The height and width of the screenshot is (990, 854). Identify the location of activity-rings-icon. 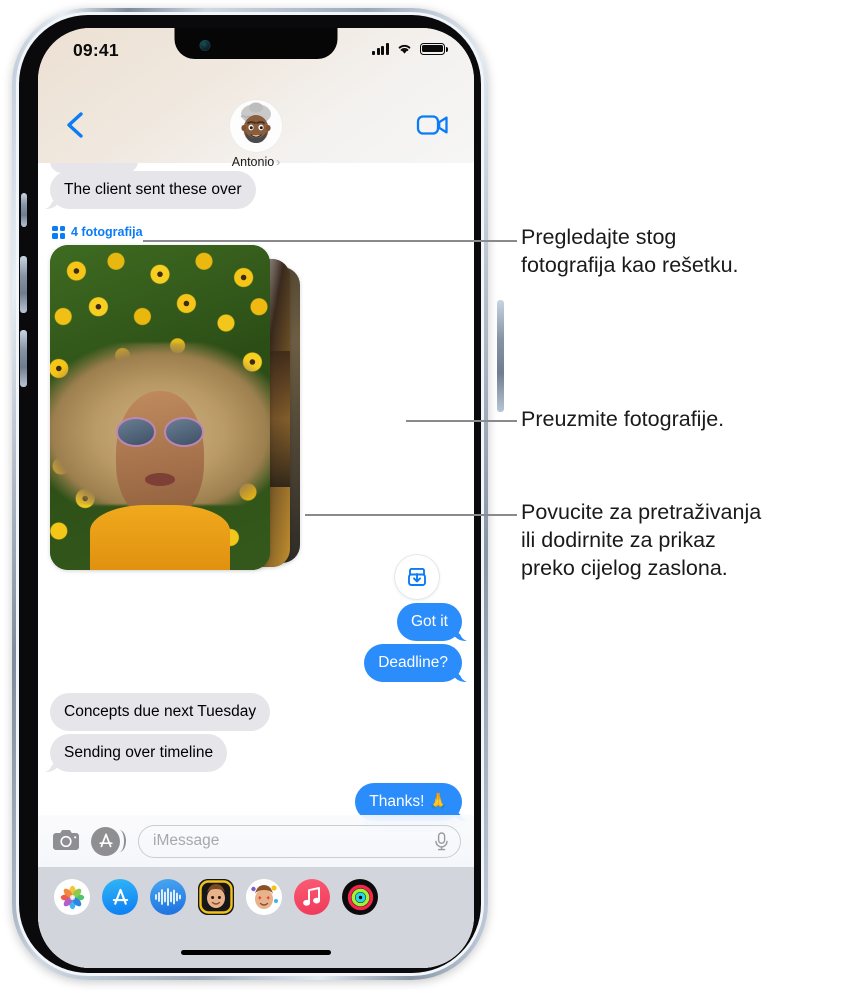
(360, 897).